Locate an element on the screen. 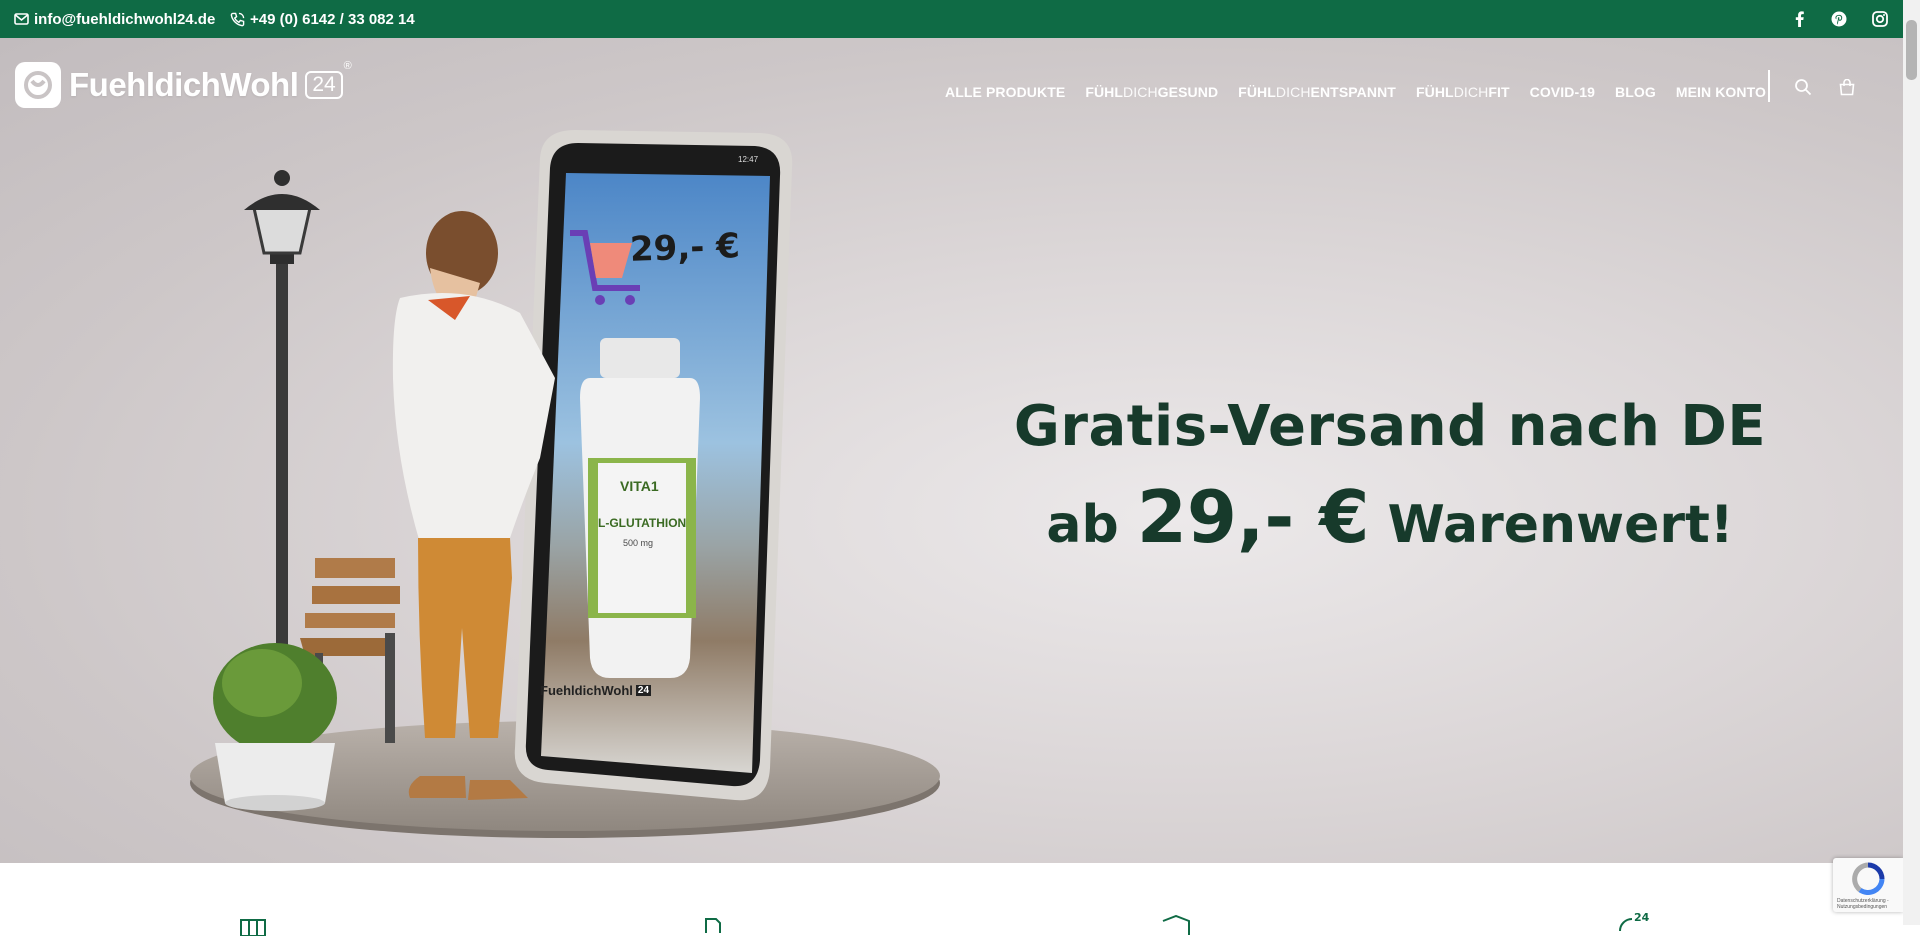 This screenshot has height=936, width=1920. site-logo: FuehldichWohl 24 ® is located at coordinates (183, 84).